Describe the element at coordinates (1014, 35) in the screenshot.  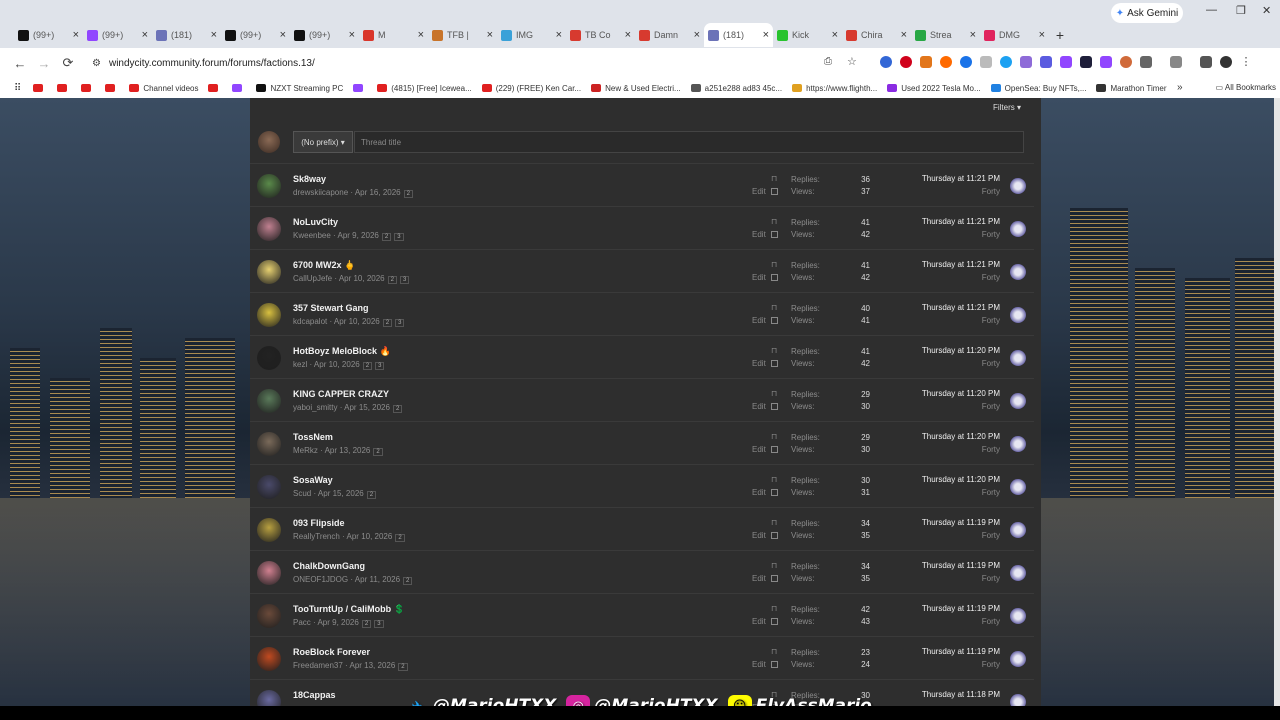
I see `browser-tab: DMG ×` at that location.